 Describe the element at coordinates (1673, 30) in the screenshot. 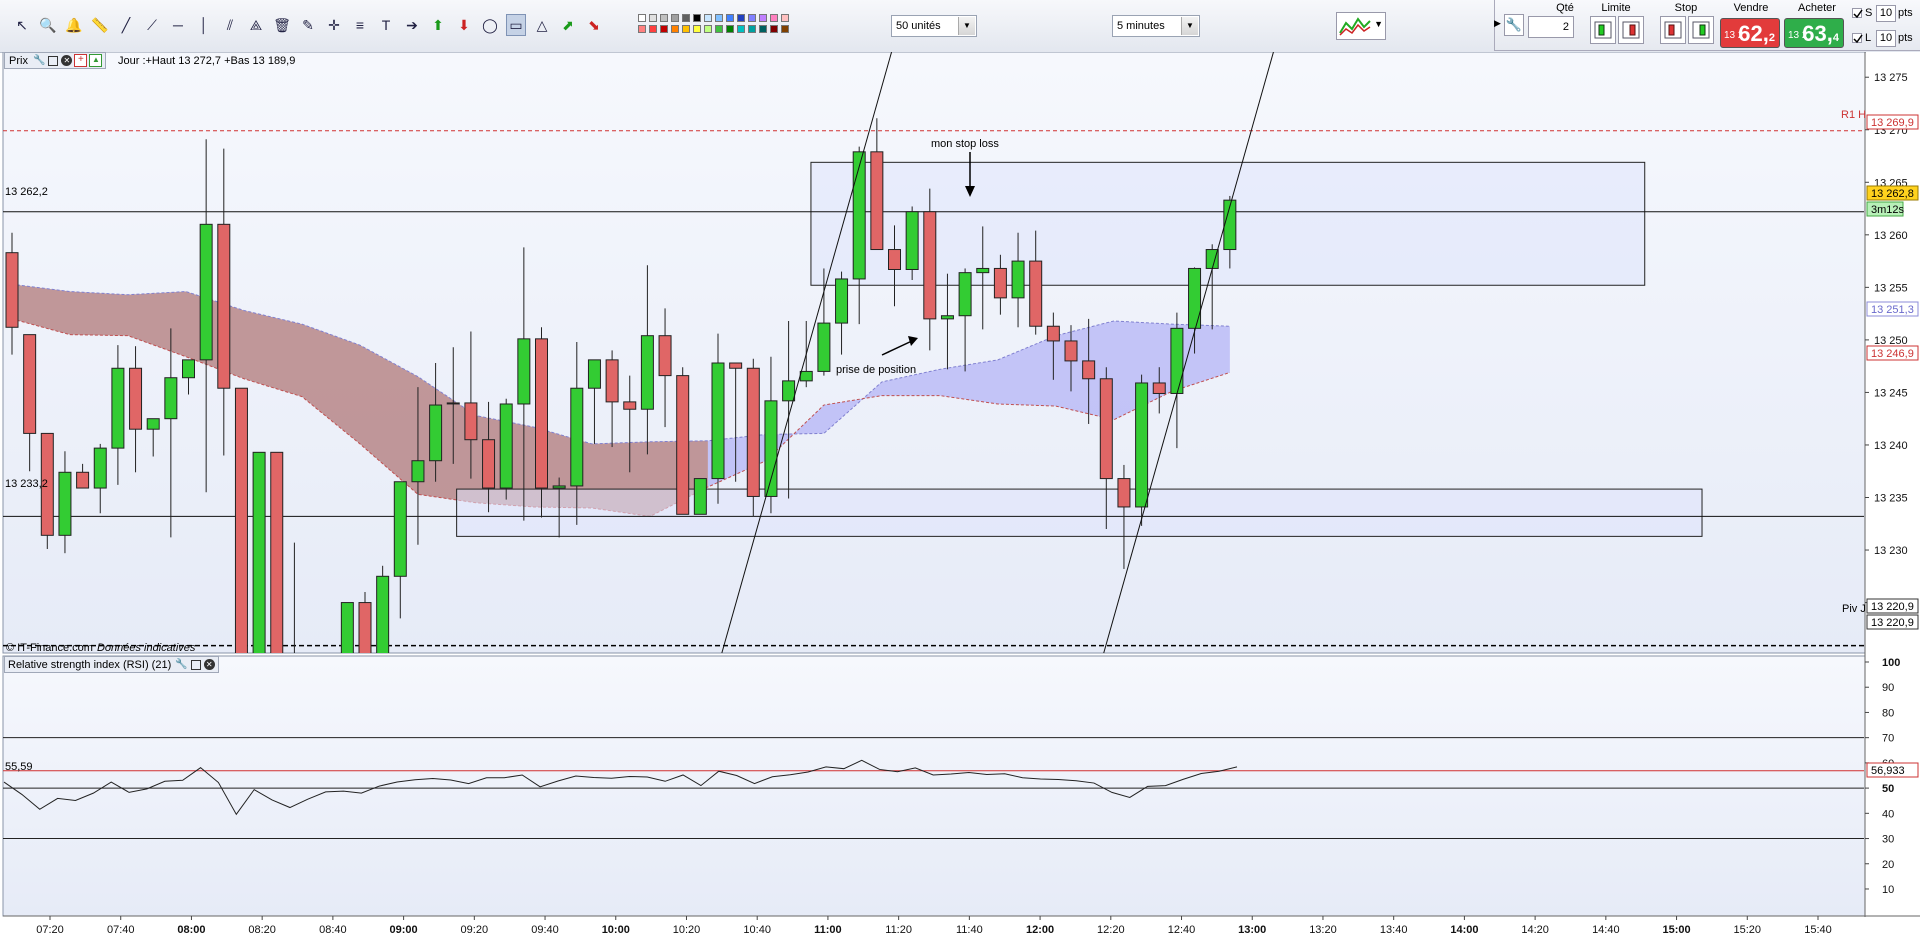

I see `stop-buy-button` at that location.